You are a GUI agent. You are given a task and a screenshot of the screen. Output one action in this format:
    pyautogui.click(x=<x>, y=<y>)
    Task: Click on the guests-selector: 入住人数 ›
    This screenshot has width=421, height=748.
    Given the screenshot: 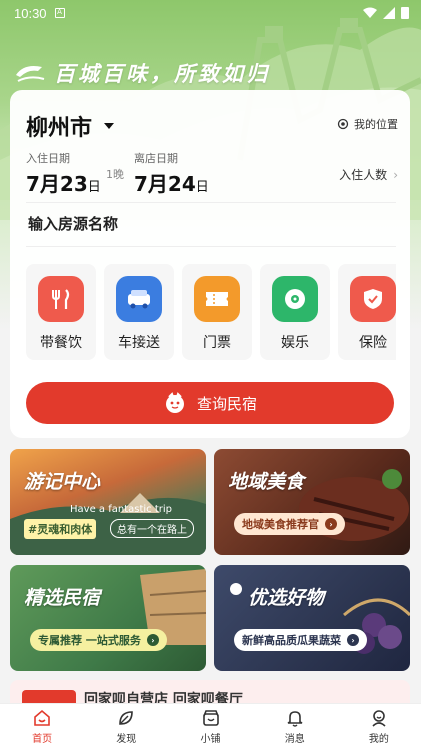 What is the action you would take?
    pyautogui.click(x=368, y=174)
    